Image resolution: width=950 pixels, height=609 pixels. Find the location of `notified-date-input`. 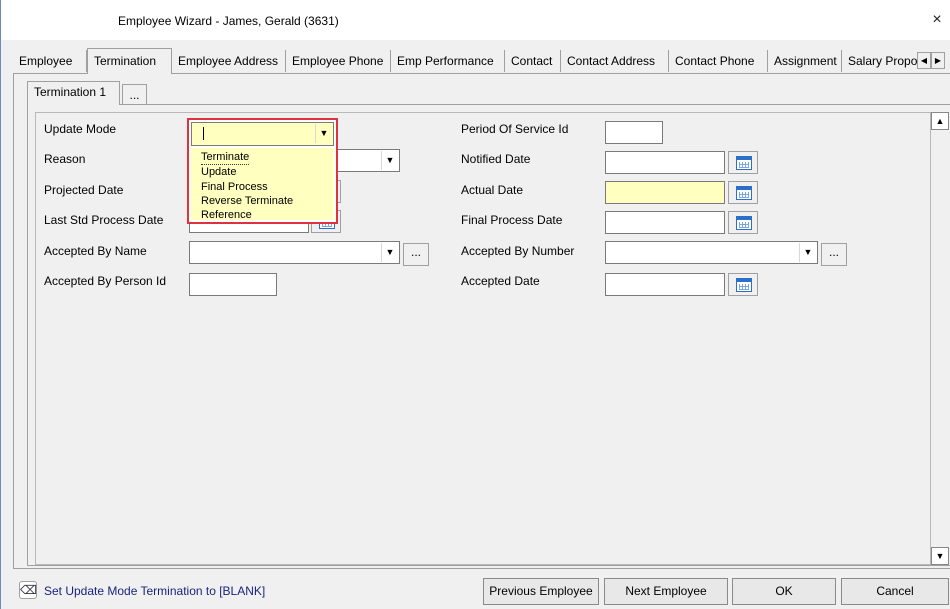

notified-date-input is located at coordinates (665, 162).